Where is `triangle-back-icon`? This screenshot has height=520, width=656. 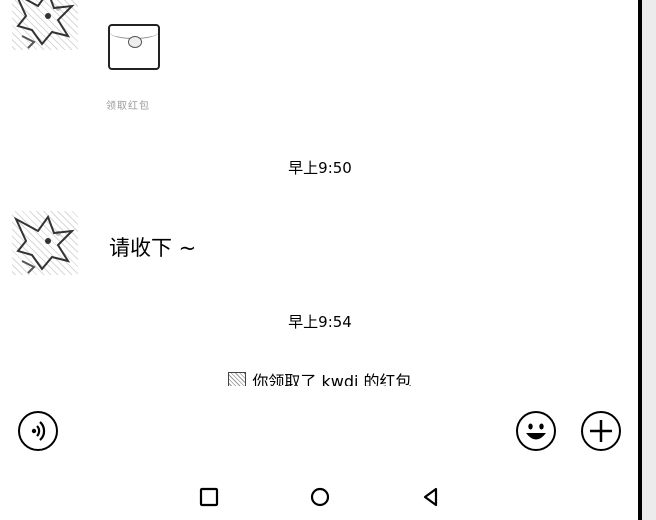 triangle-back-icon is located at coordinates (430, 497).